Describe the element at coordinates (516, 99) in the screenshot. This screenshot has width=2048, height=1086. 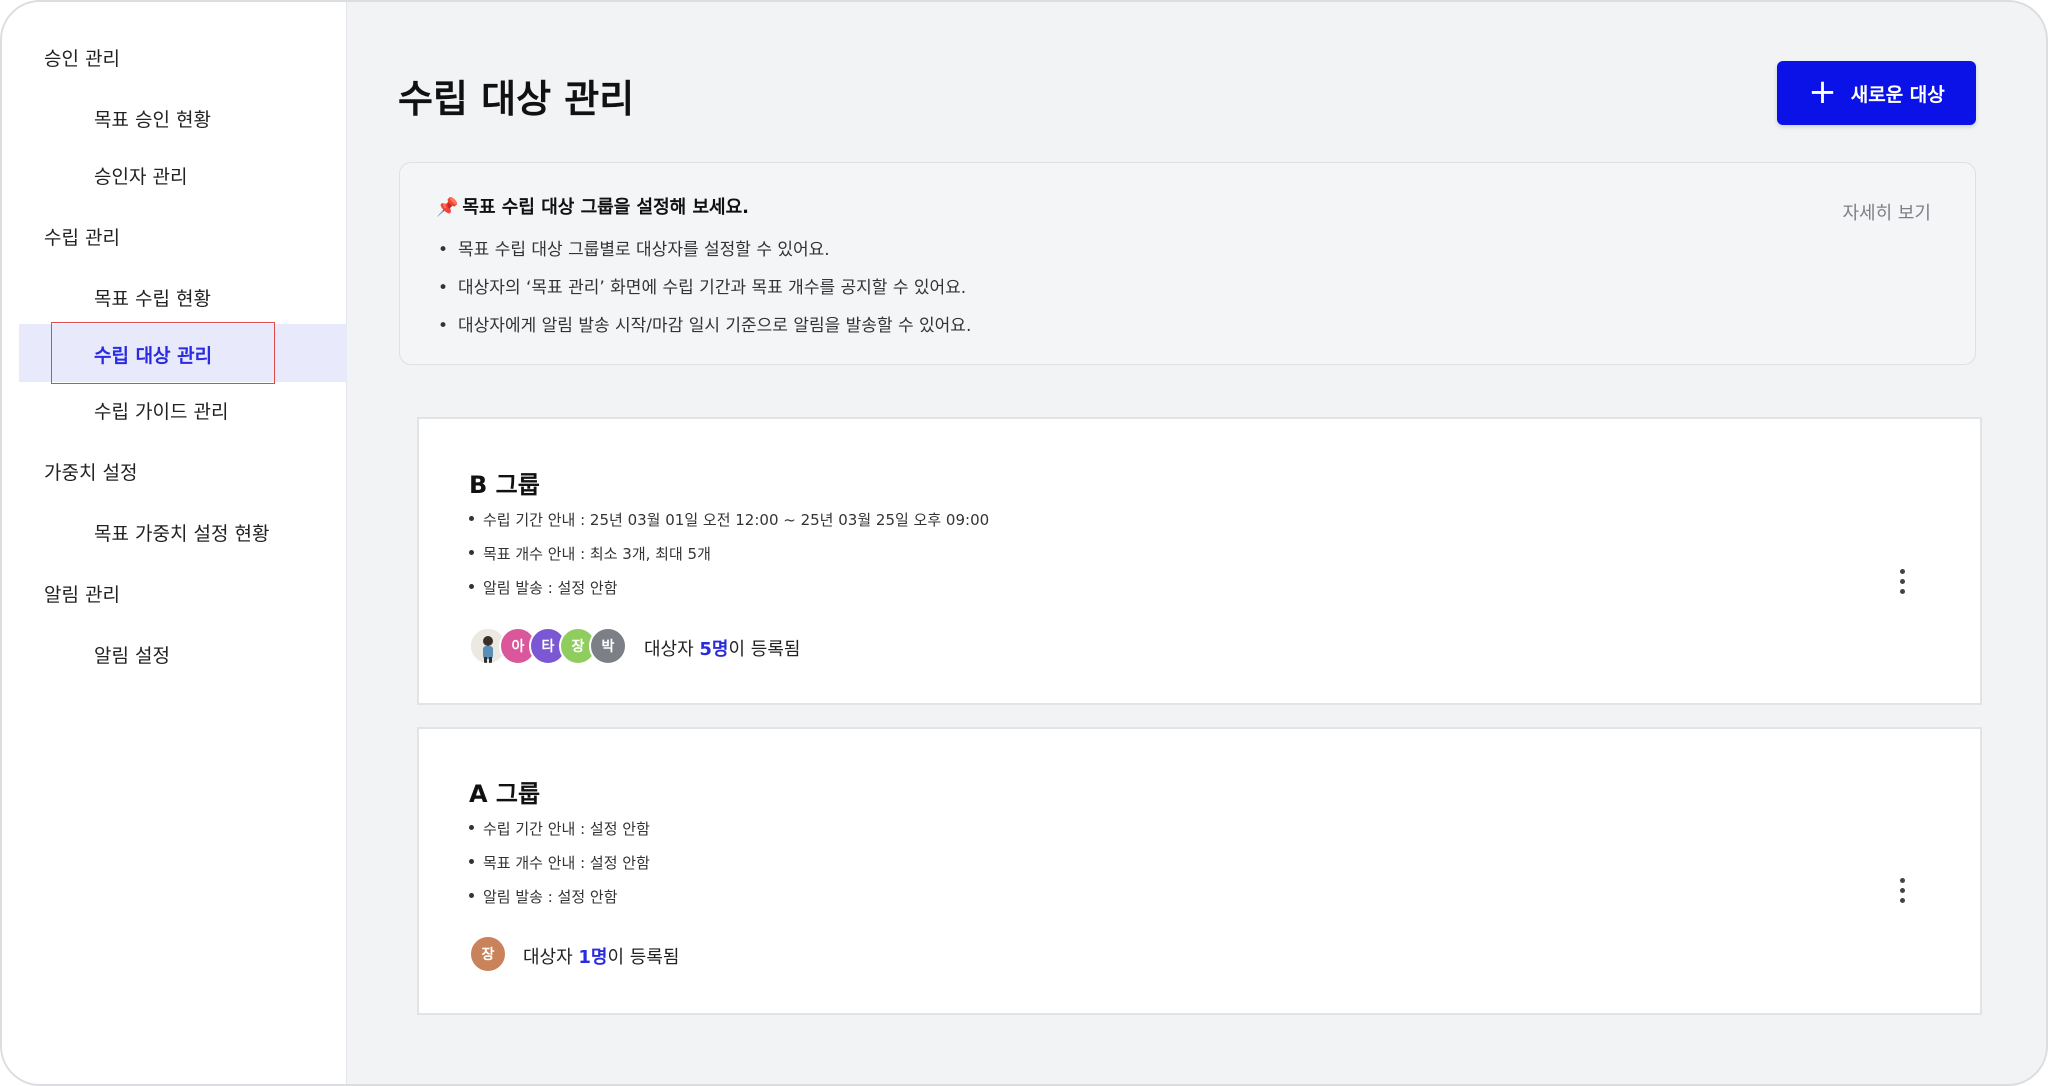
I see `page-title: 수립 대상 관리` at that location.